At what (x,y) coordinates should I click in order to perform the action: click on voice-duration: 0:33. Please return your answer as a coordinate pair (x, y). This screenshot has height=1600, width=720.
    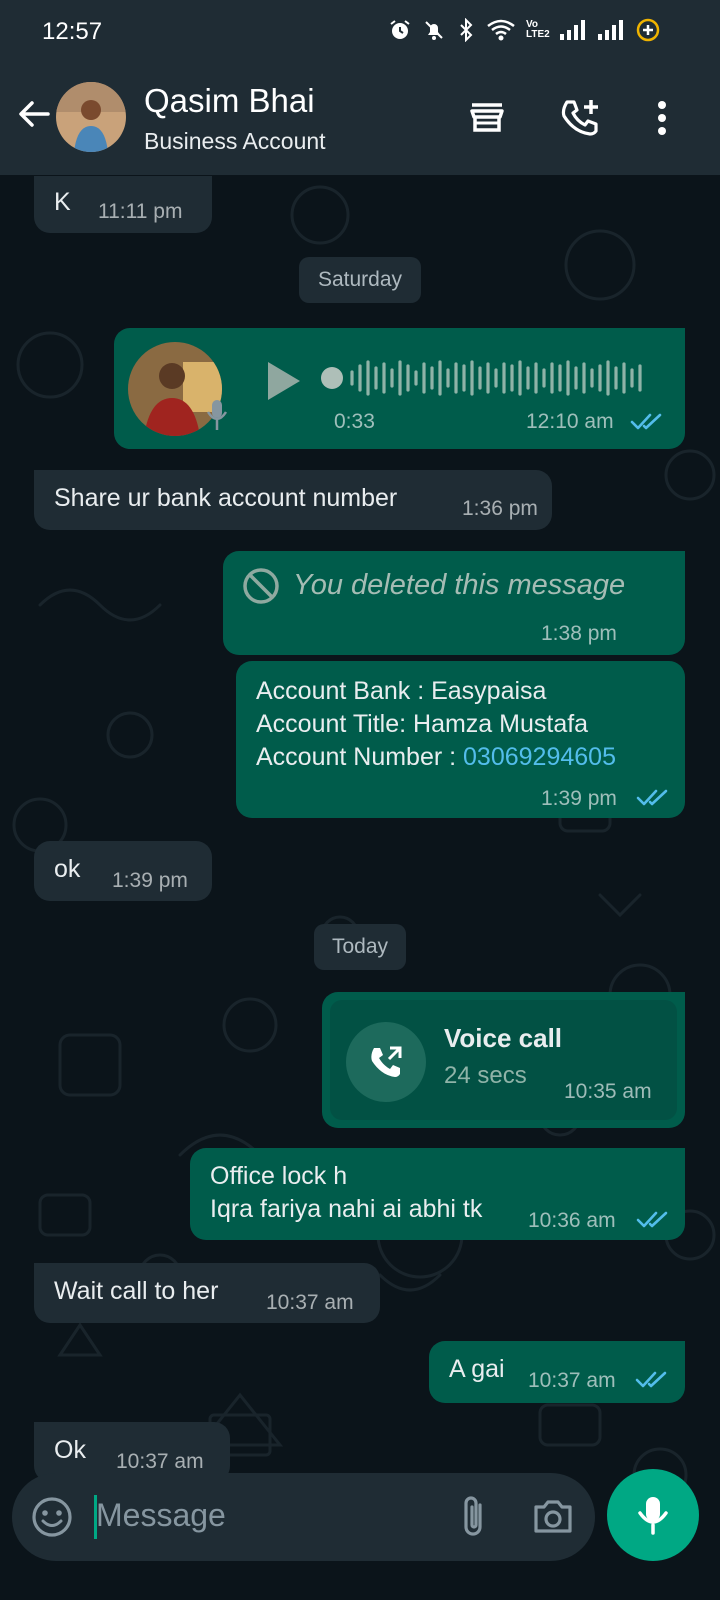
    Looking at the image, I should click on (354, 421).